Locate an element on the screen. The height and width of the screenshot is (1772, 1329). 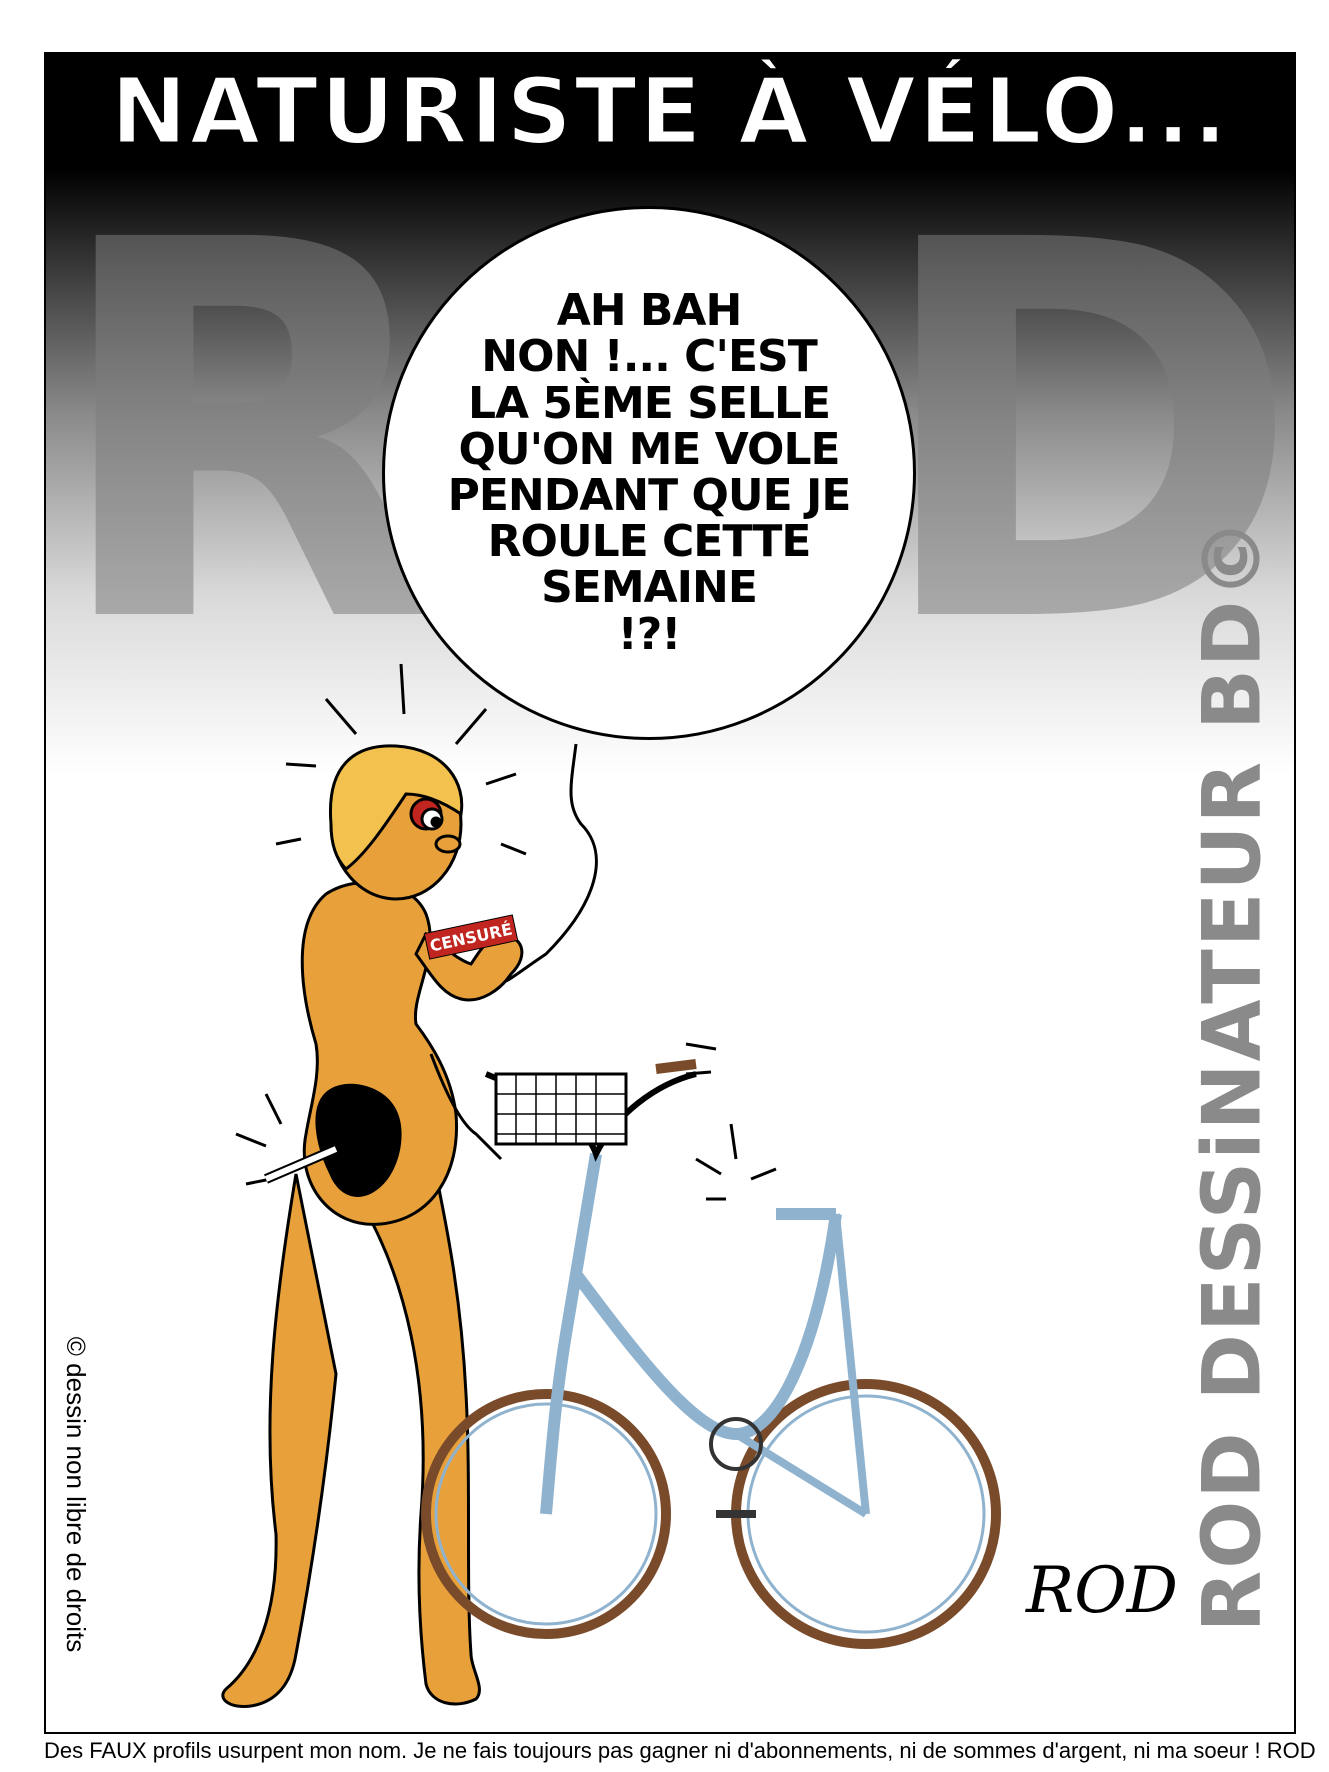
speech-line: NON !... C'EST is located at coordinates (649, 357).